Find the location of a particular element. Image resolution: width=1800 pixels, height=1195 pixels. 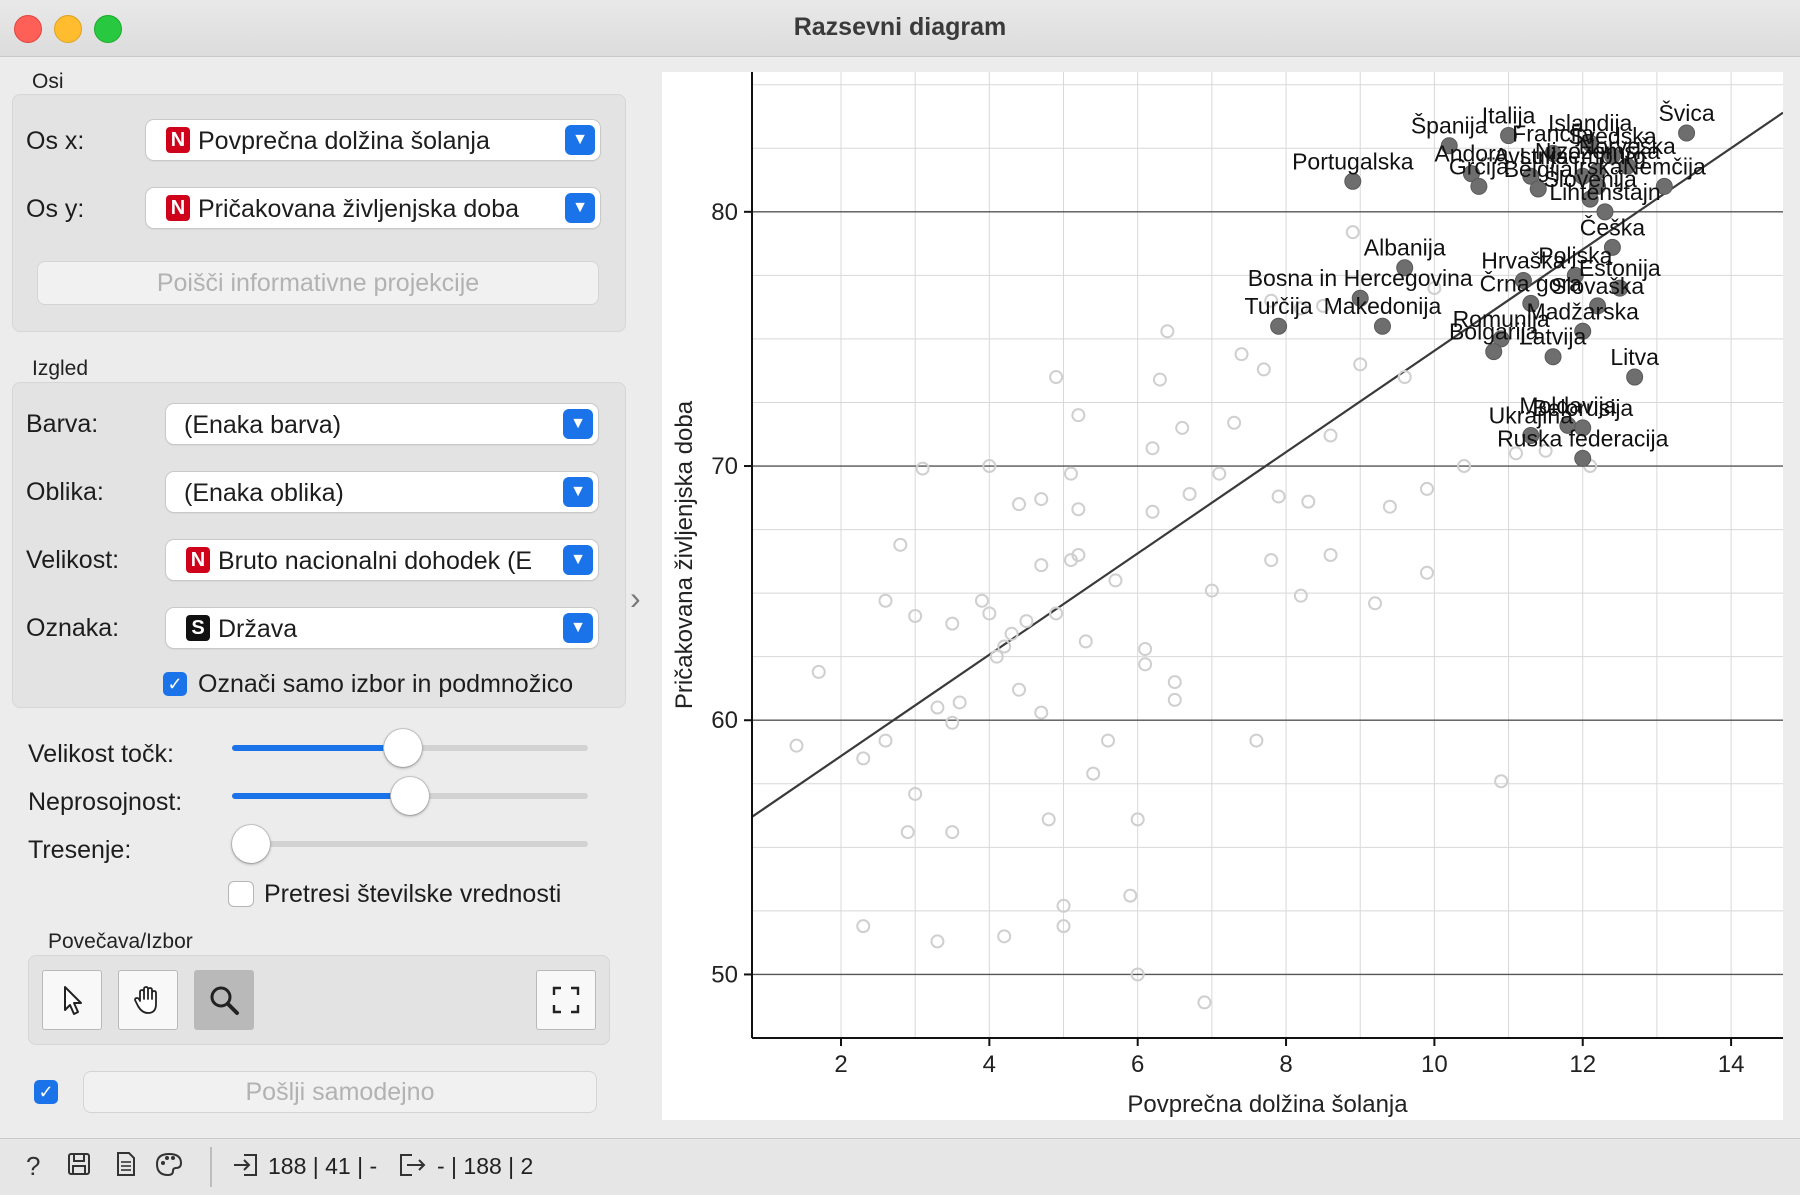

jitter-numeric-checkbox: ✓ is located at coordinates (241, 894).